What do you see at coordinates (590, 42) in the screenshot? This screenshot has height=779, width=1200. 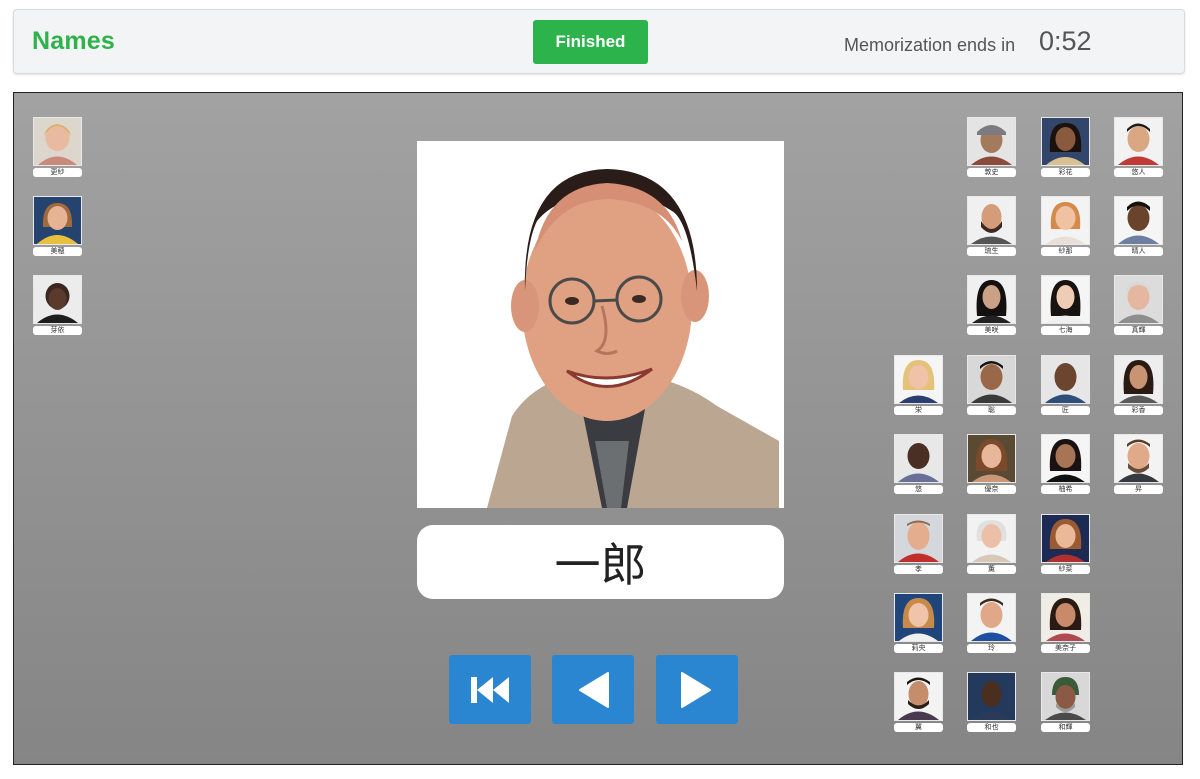 I see `finished-button: Finished` at bounding box center [590, 42].